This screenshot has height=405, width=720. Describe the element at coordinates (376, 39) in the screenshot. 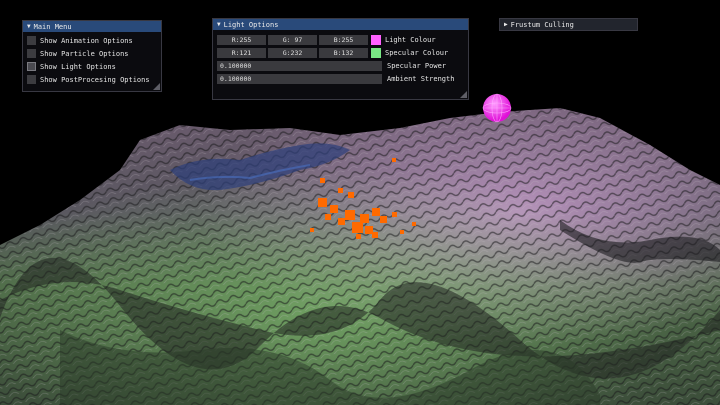

I see `light-colour-swatch` at that location.